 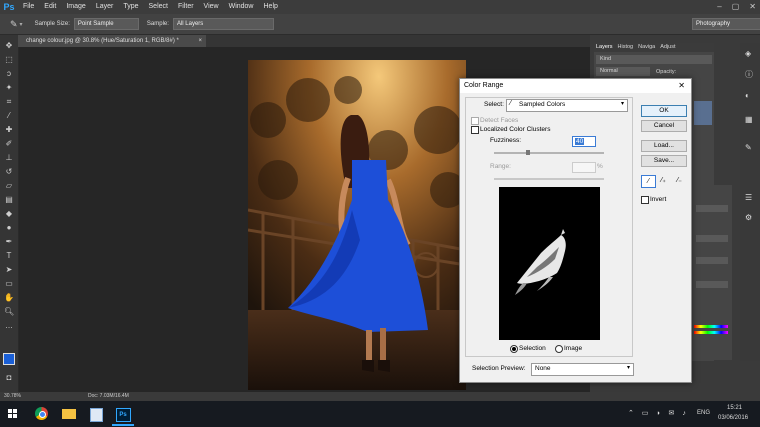 I want to click on chevron-down-icon: ▾, so click(x=628, y=368).